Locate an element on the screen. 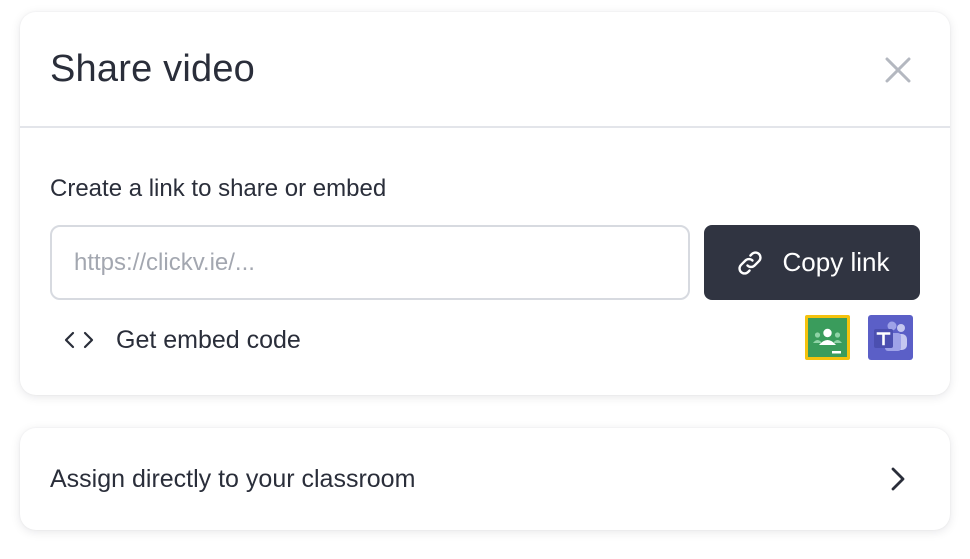  google-classroom-icon is located at coordinates (827, 337).